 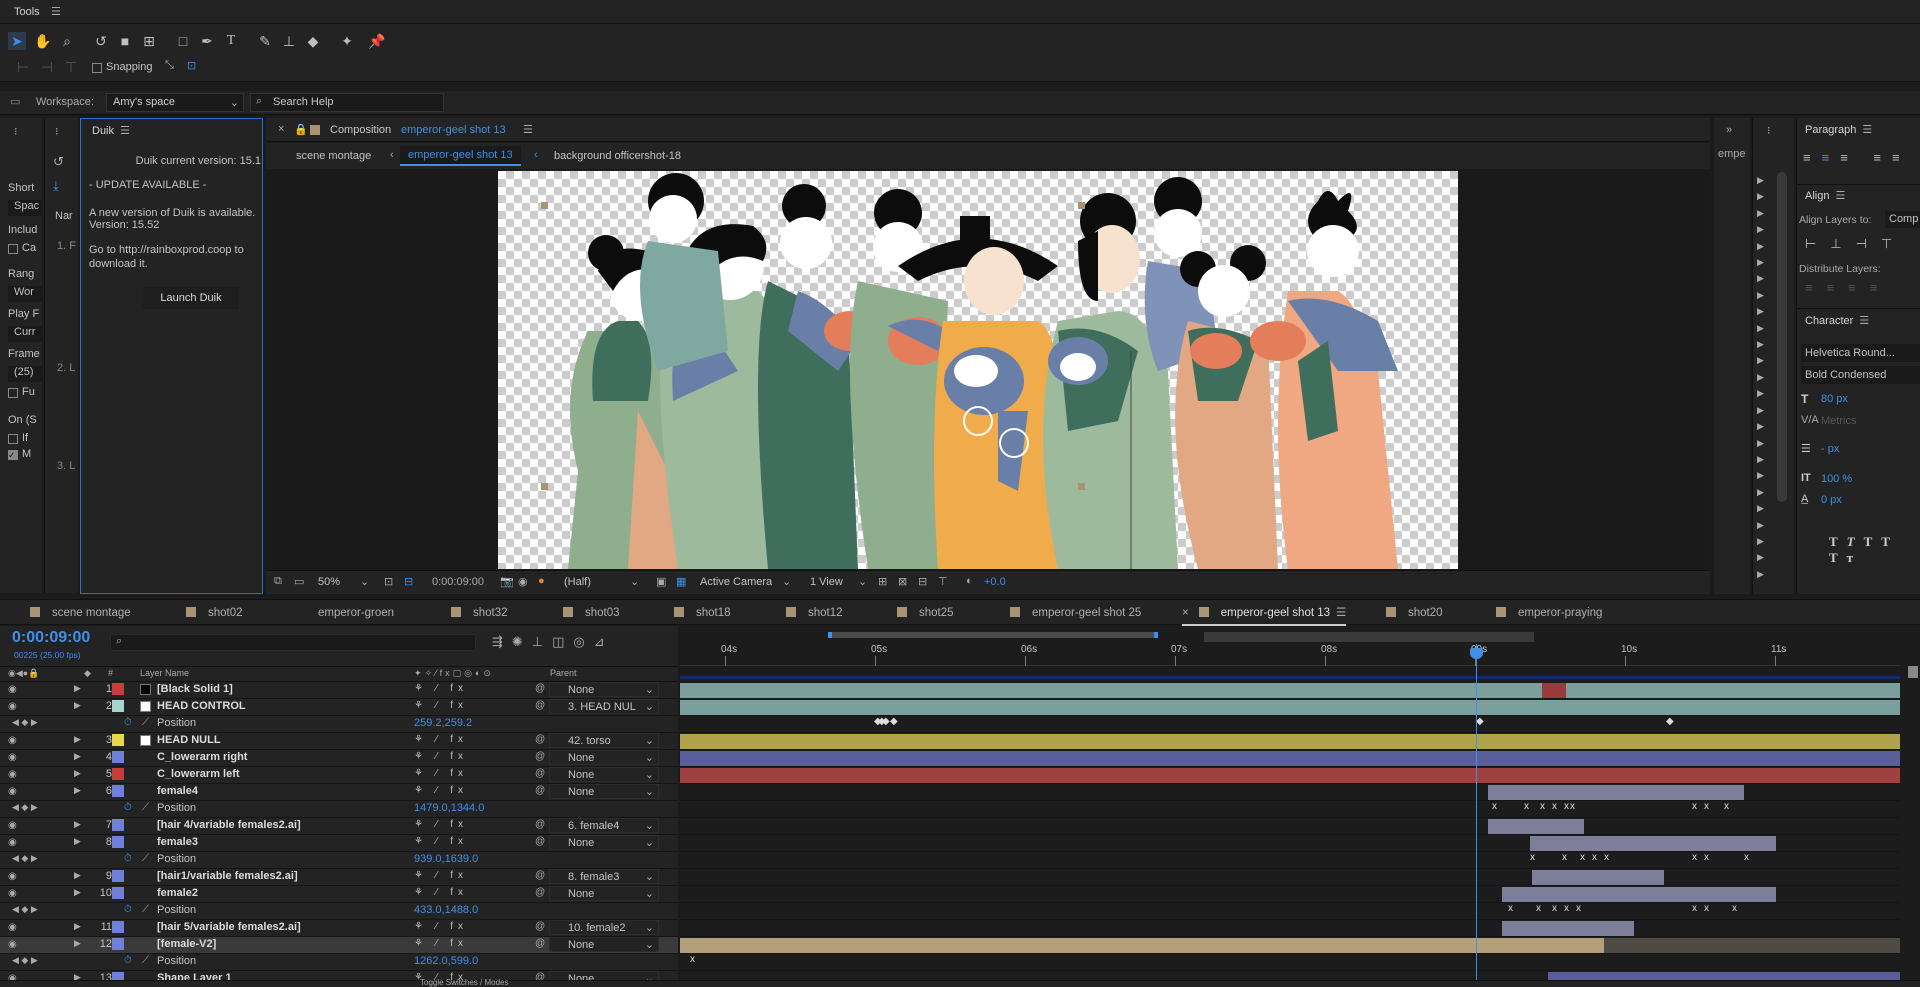 I want to click on rectangle-tool-icon: □, so click(x=183, y=41).